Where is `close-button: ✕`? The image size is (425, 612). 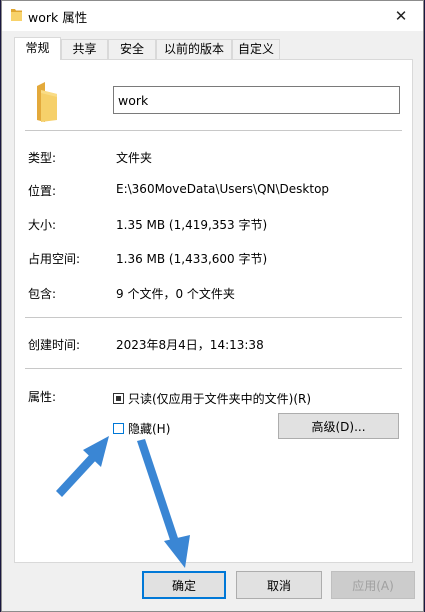
close-button: ✕ is located at coordinates (401, 16).